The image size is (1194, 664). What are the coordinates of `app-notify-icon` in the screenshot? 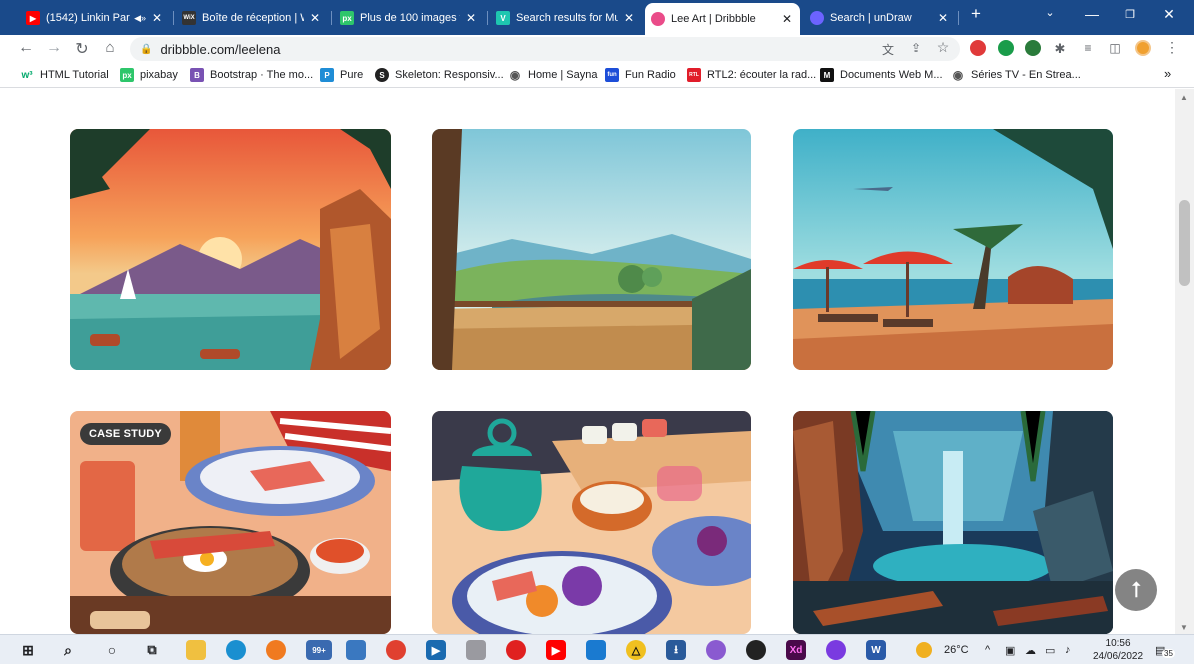 It's located at (836, 650).